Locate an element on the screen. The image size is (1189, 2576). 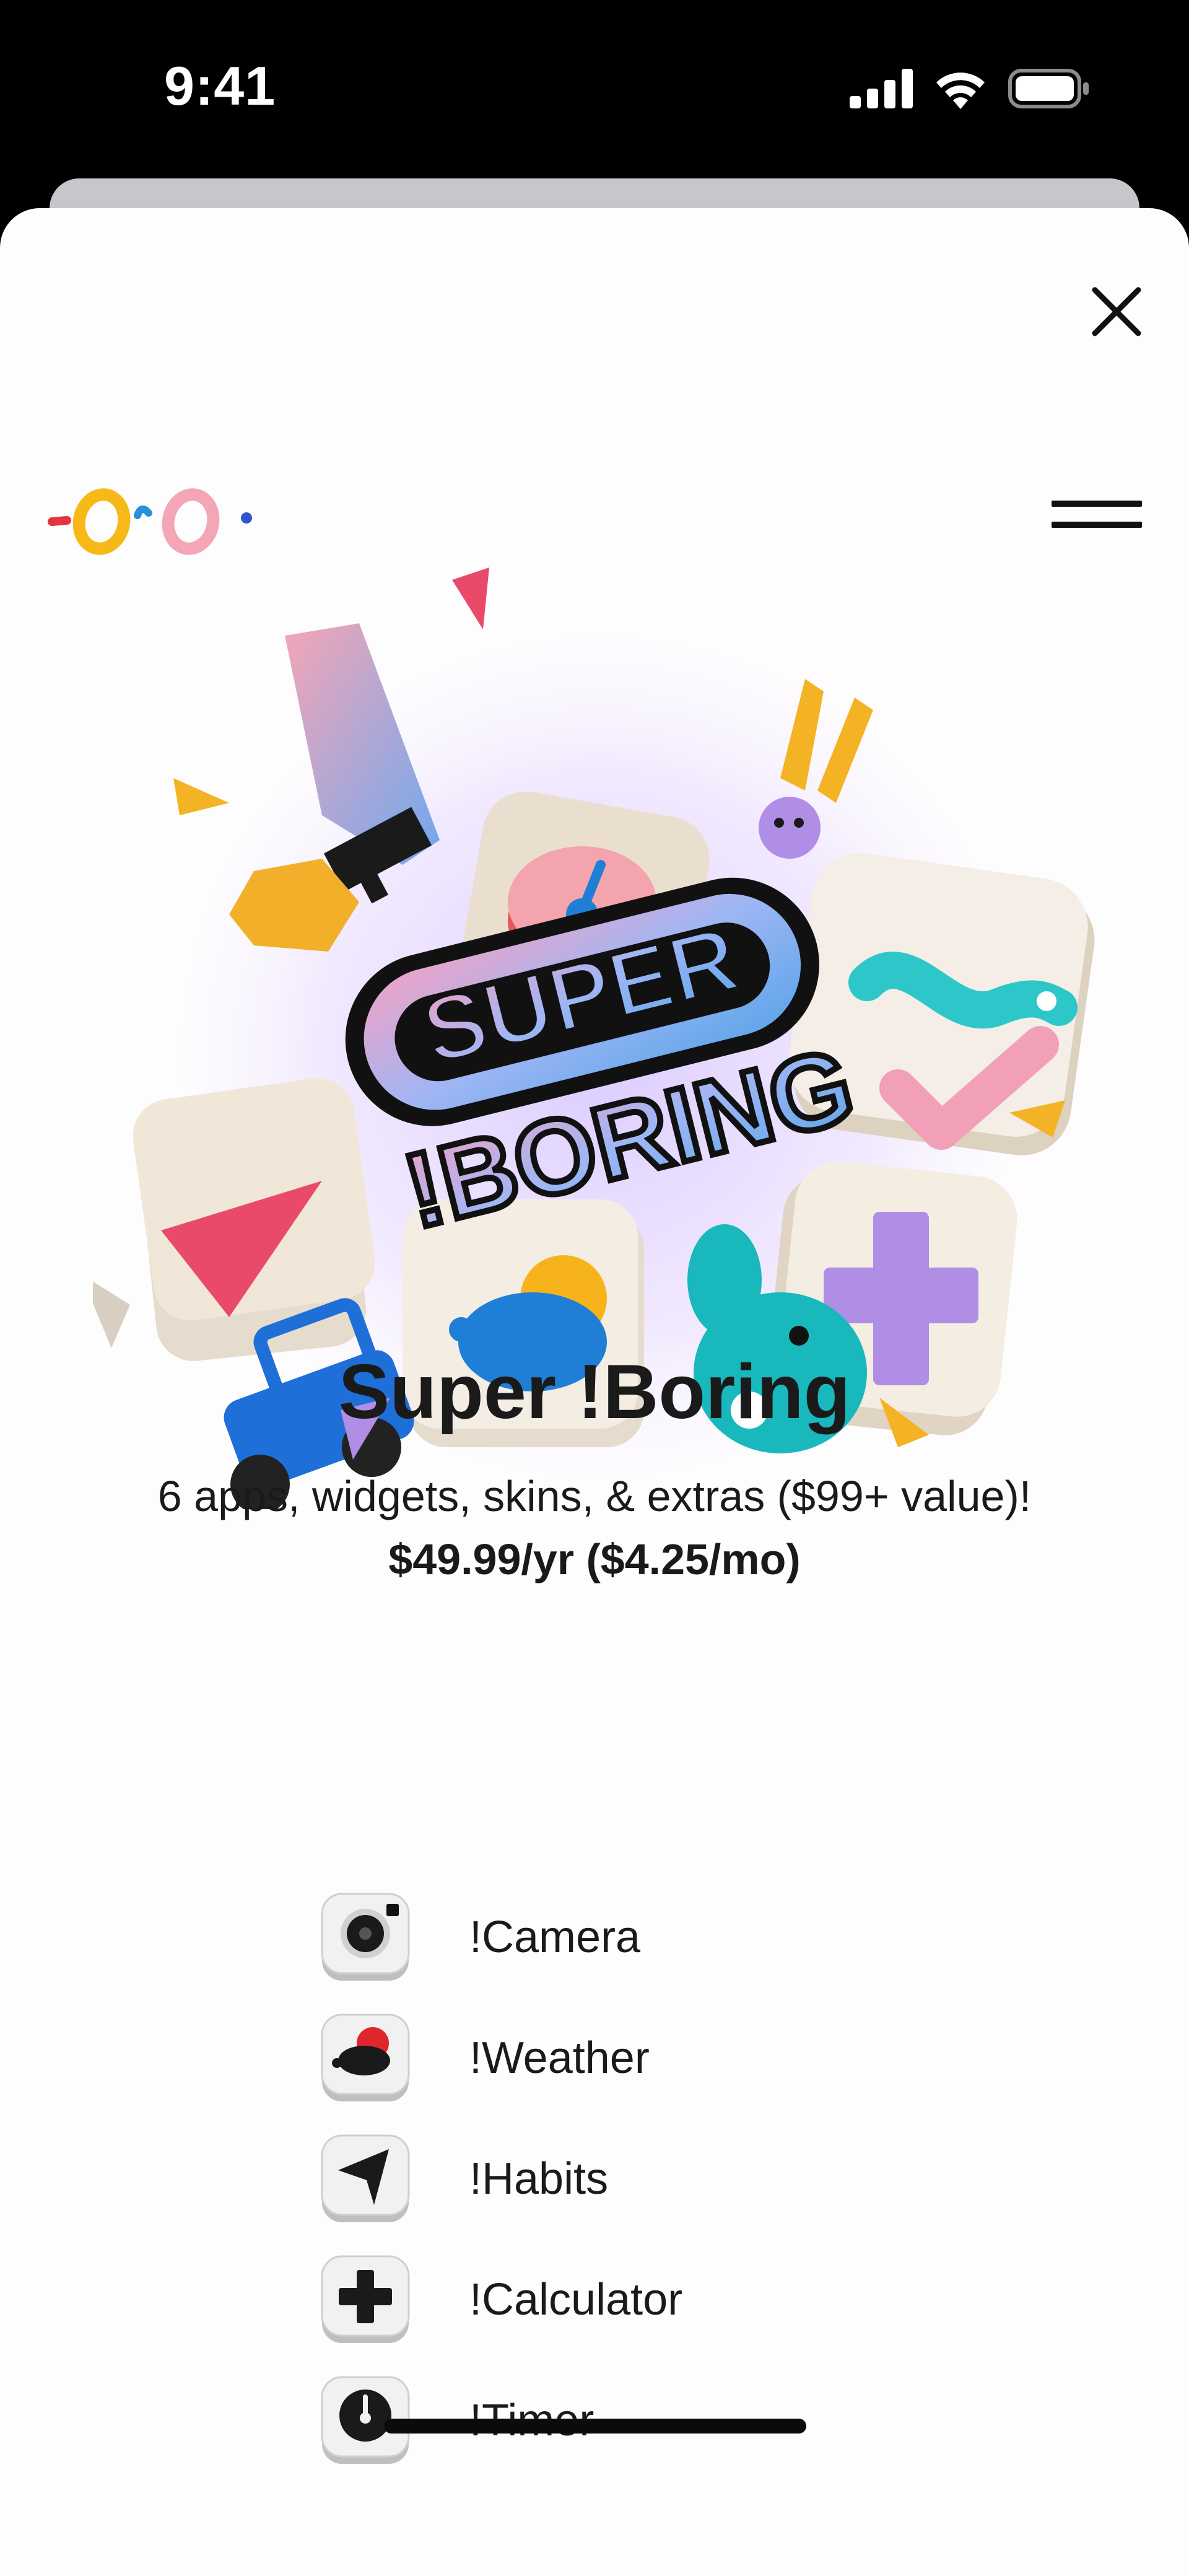
habits-icon is located at coordinates (365, 2178).